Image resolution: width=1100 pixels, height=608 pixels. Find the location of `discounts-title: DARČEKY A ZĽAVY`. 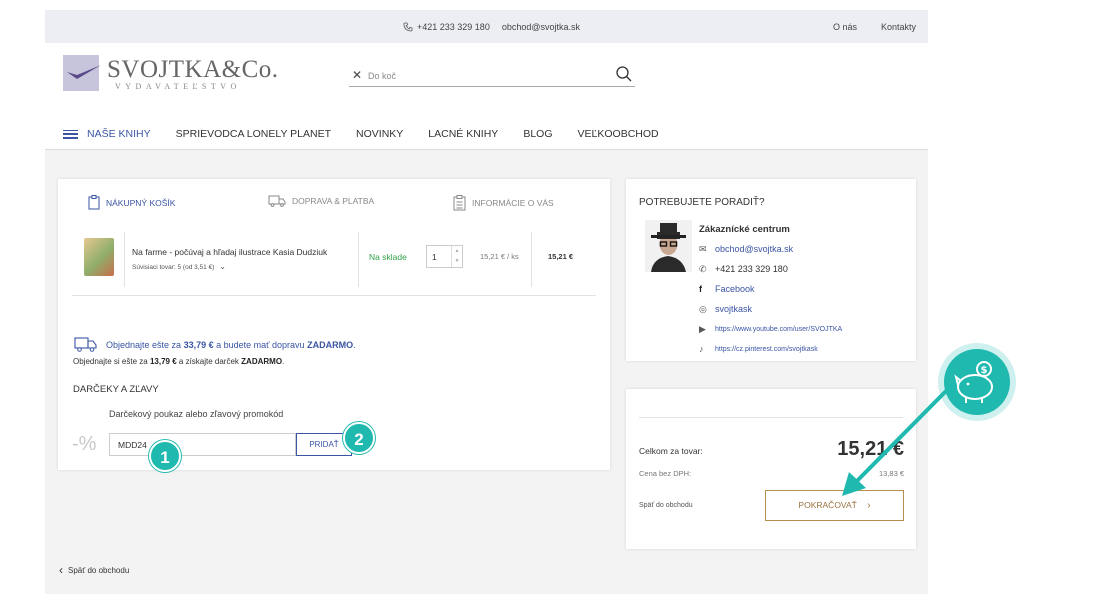

discounts-title: DARČEKY A ZĽAVY is located at coordinates (116, 389).